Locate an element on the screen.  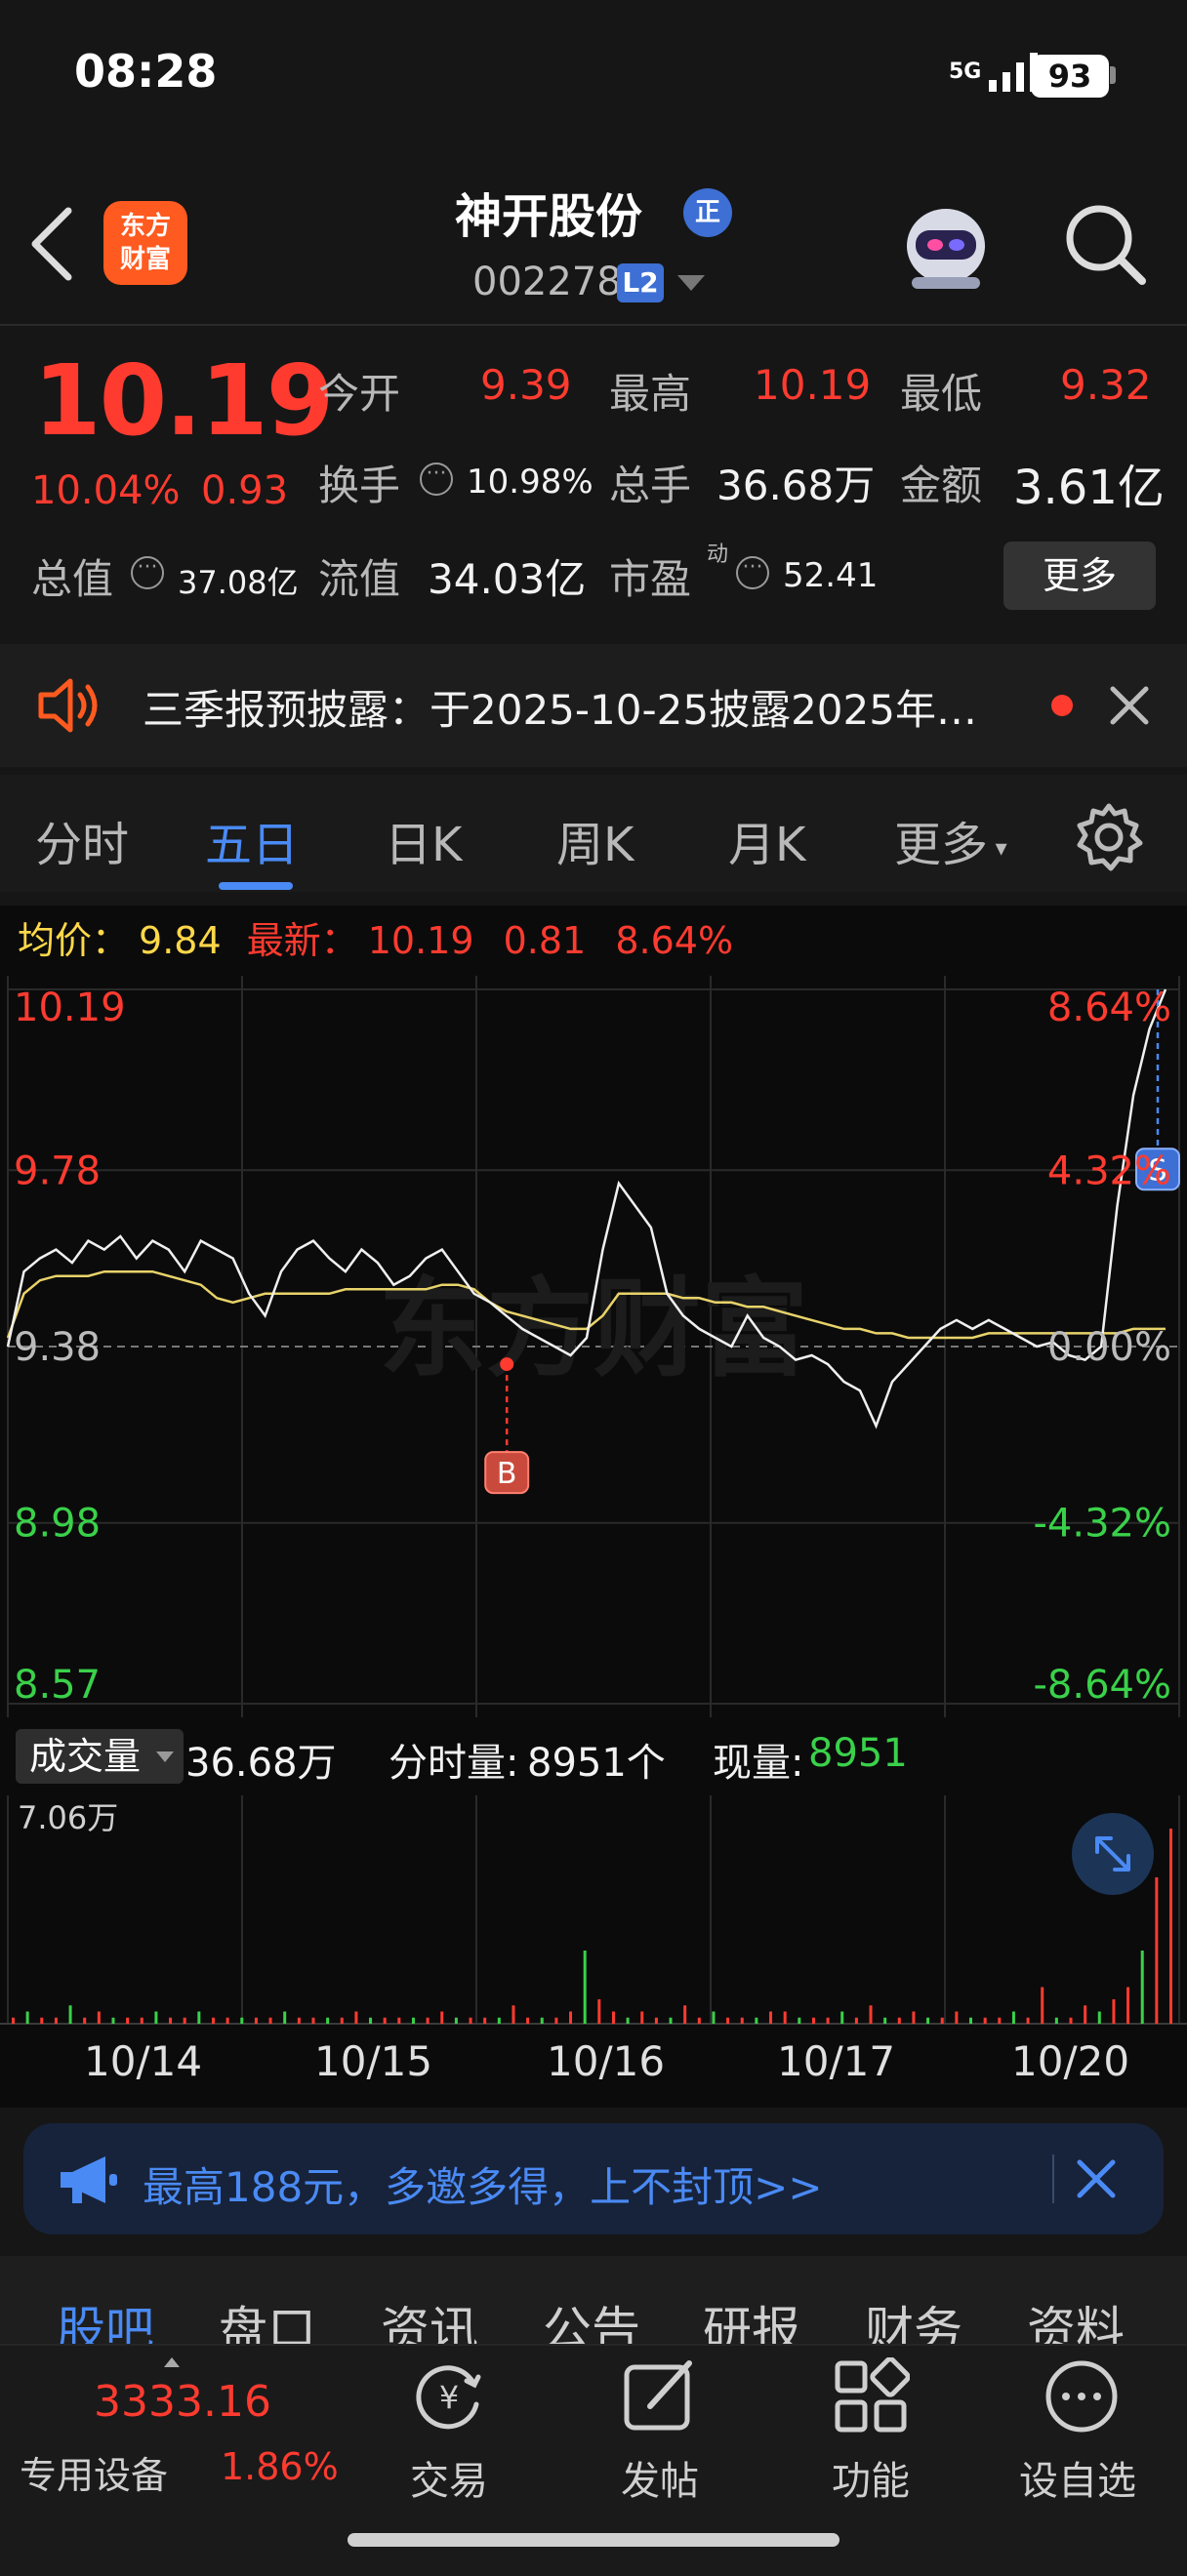
battery-level: 93 is located at coordinates (1070, 76).